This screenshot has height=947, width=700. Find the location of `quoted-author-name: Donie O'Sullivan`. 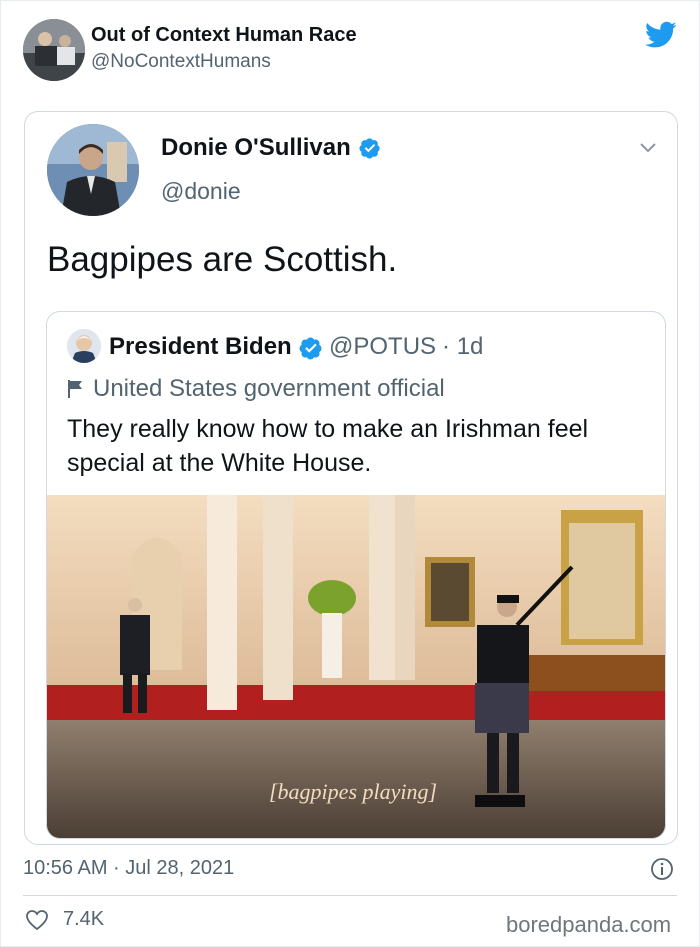

quoted-author-name: Donie O'Sullivan is located at coordinates (271, 148).